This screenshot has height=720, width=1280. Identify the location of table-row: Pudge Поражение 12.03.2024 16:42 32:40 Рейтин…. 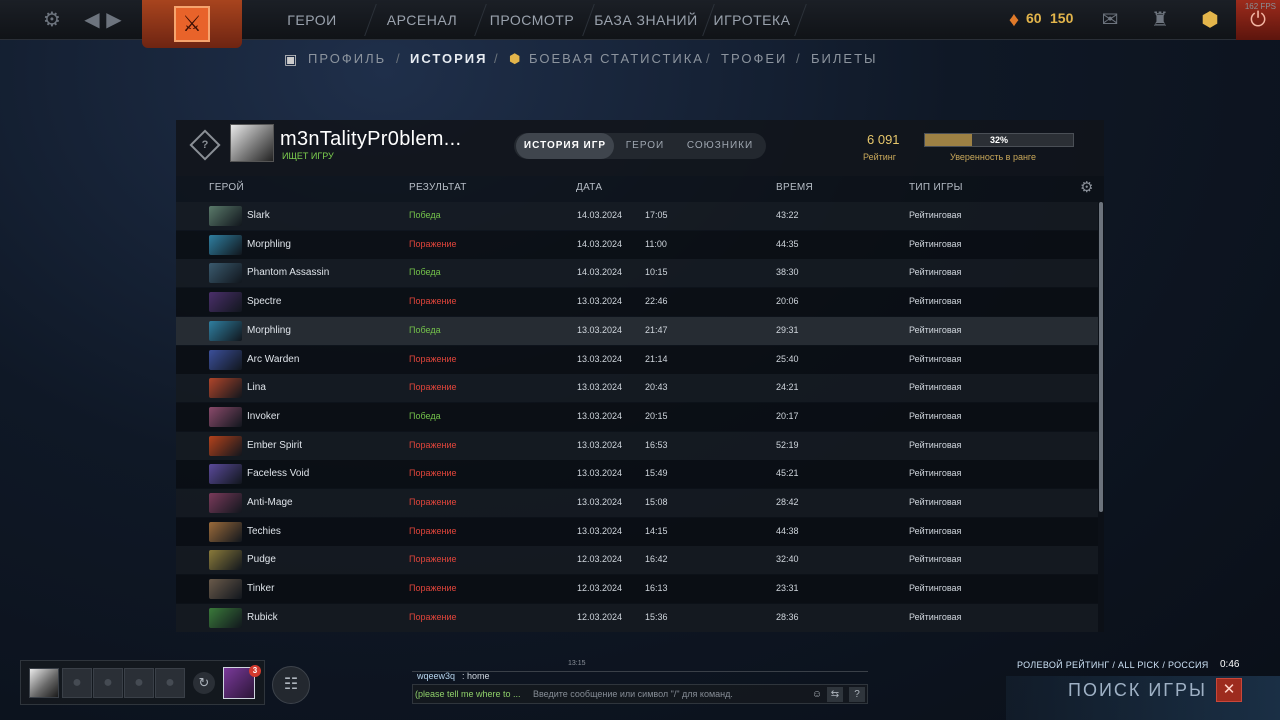
(637, 560).